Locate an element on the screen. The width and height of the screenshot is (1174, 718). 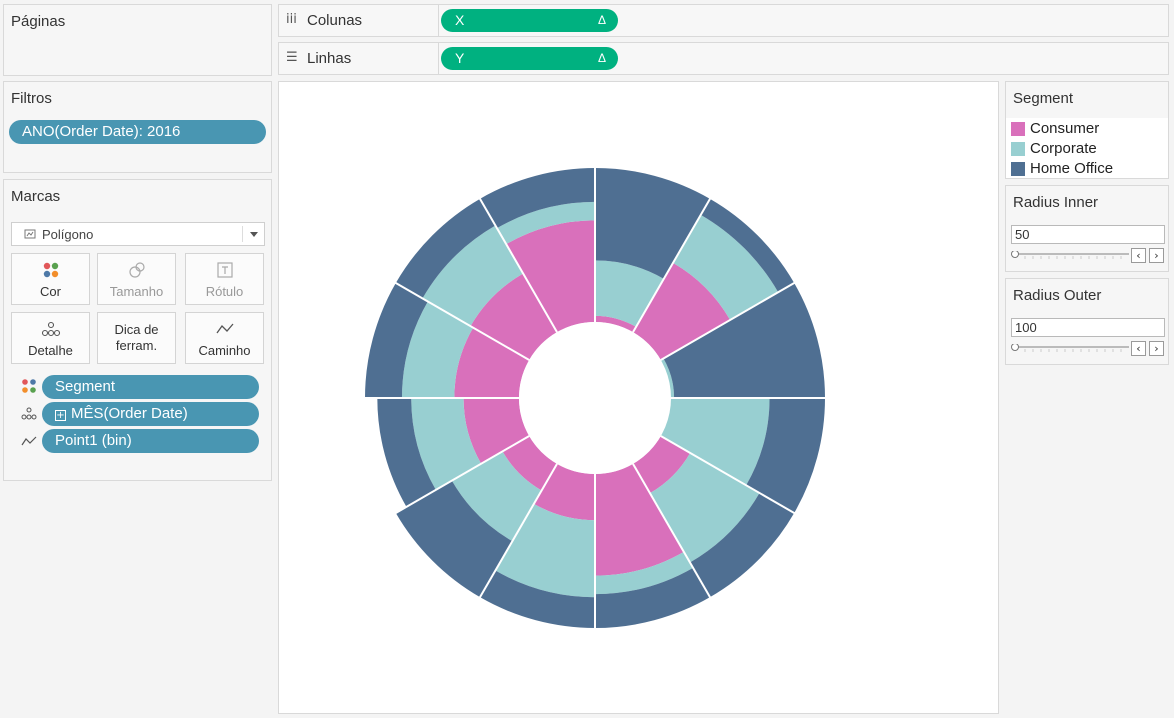
columns-shelf: iii Colunas X Δ is located at coordinates (723, 20).